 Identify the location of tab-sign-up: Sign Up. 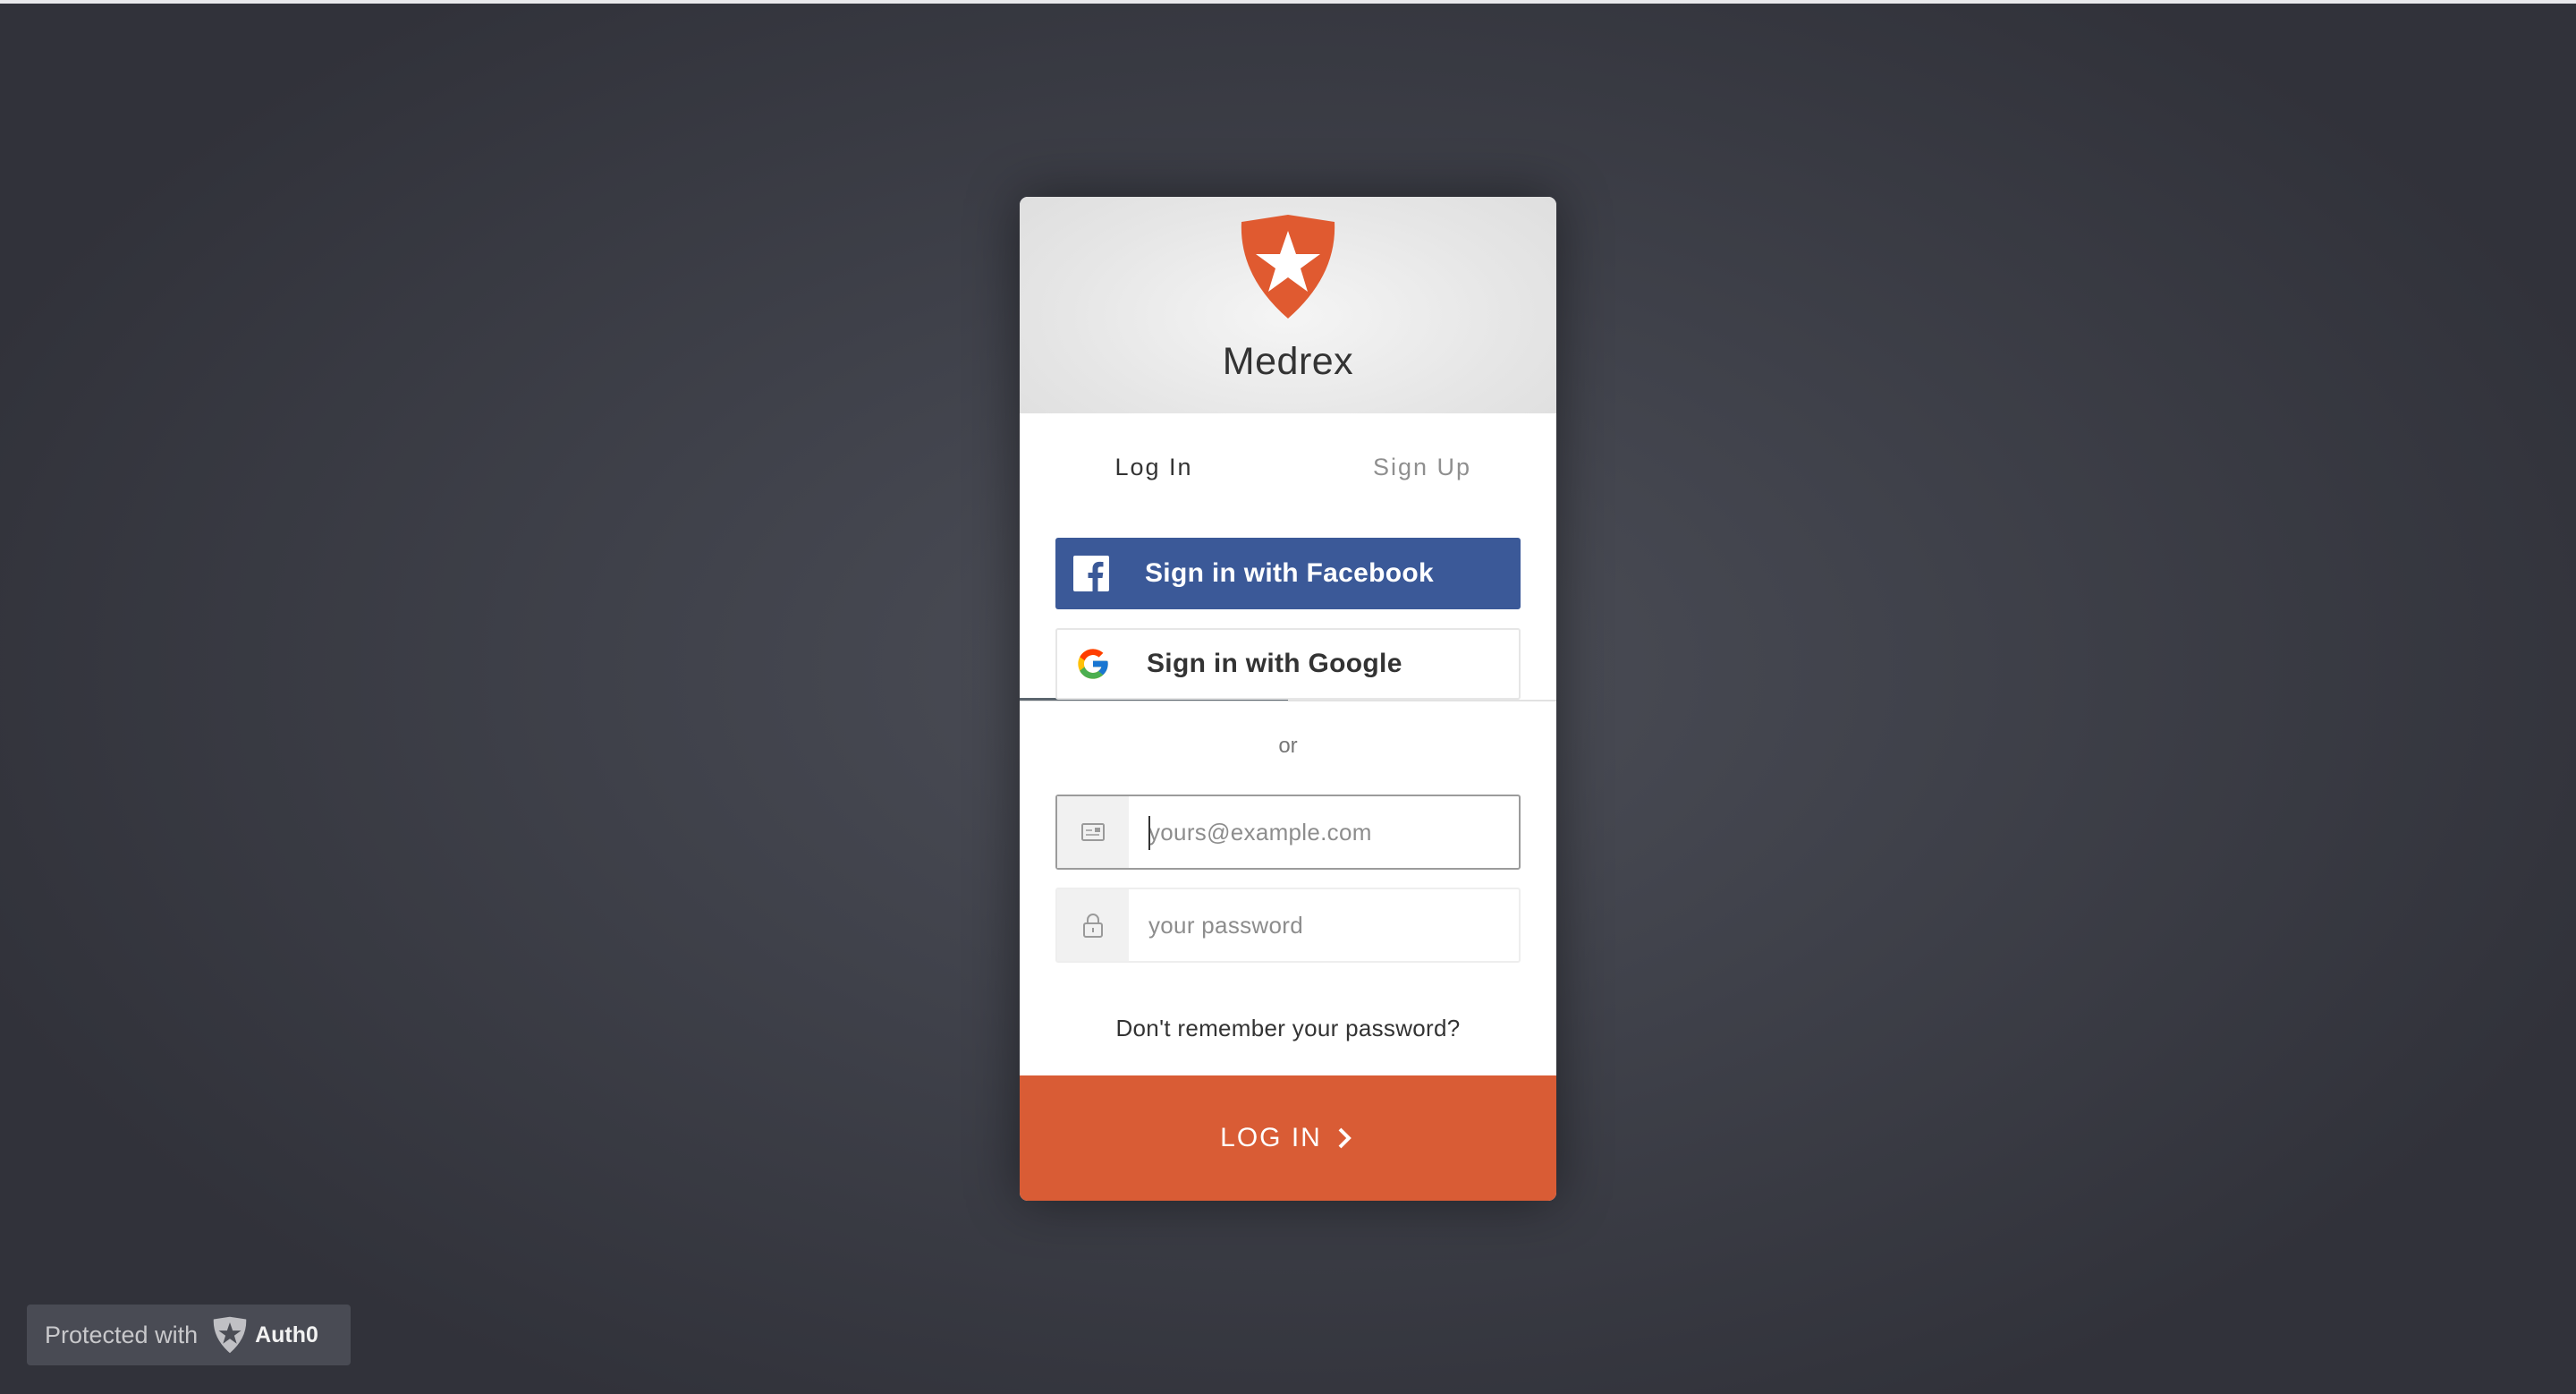
(1422, 467).